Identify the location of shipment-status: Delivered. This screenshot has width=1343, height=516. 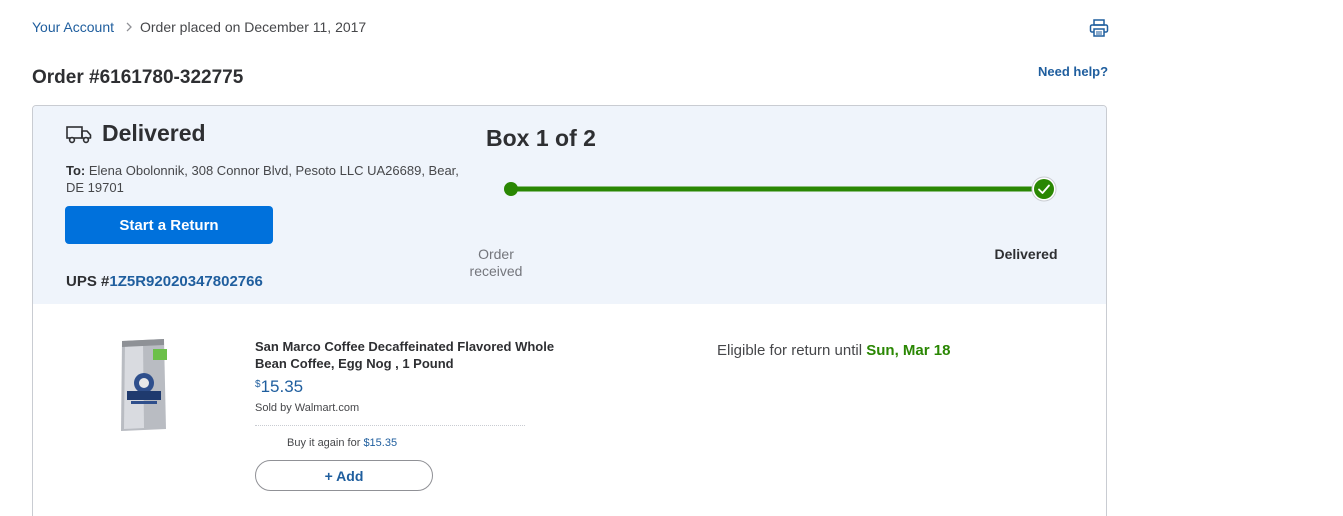
(154, 133).